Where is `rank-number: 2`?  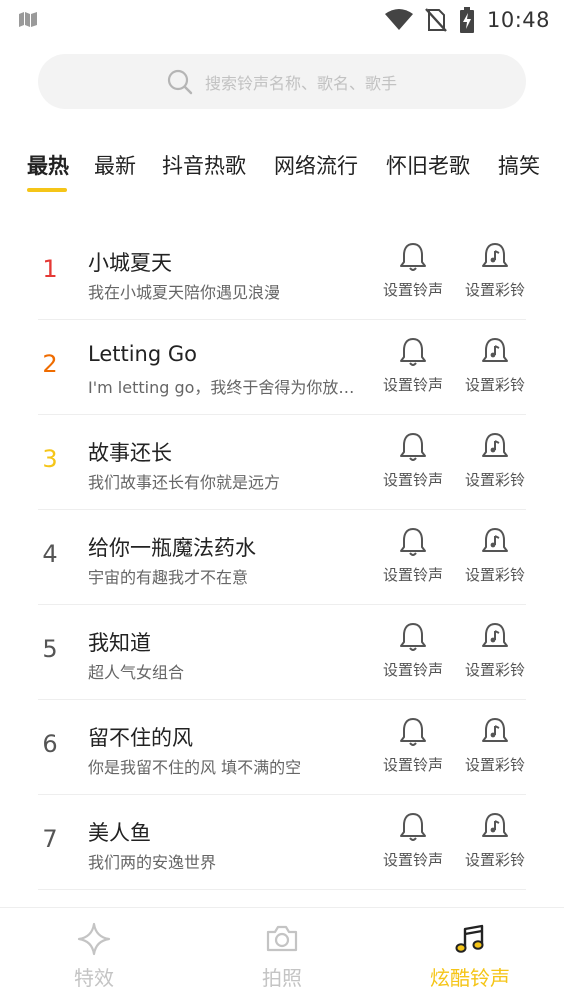
rank-number: 2 is located at coordinates (50, 364).